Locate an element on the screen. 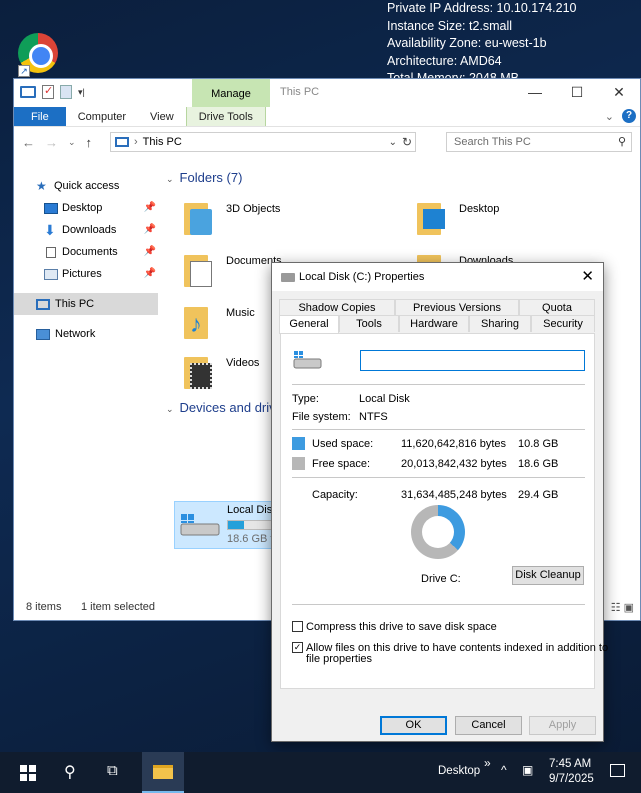 This screenshot has width=641, height=793. quick-access-toolbar: ▾| is located at coordinates (52, 91).